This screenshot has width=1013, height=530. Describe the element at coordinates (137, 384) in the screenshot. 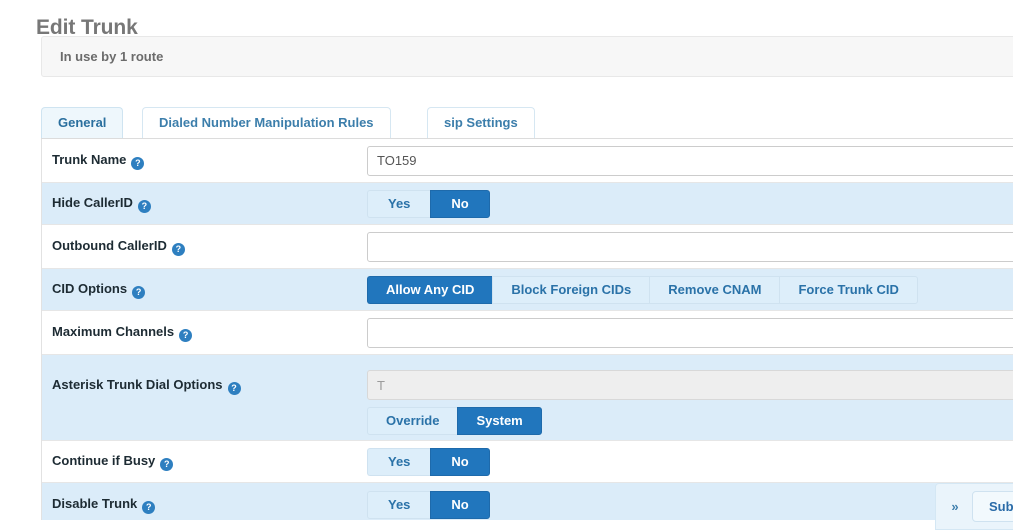

I see `label-asterisk-trunk-dial-options-text: Asterisk Trunk Dial Options` at that location.